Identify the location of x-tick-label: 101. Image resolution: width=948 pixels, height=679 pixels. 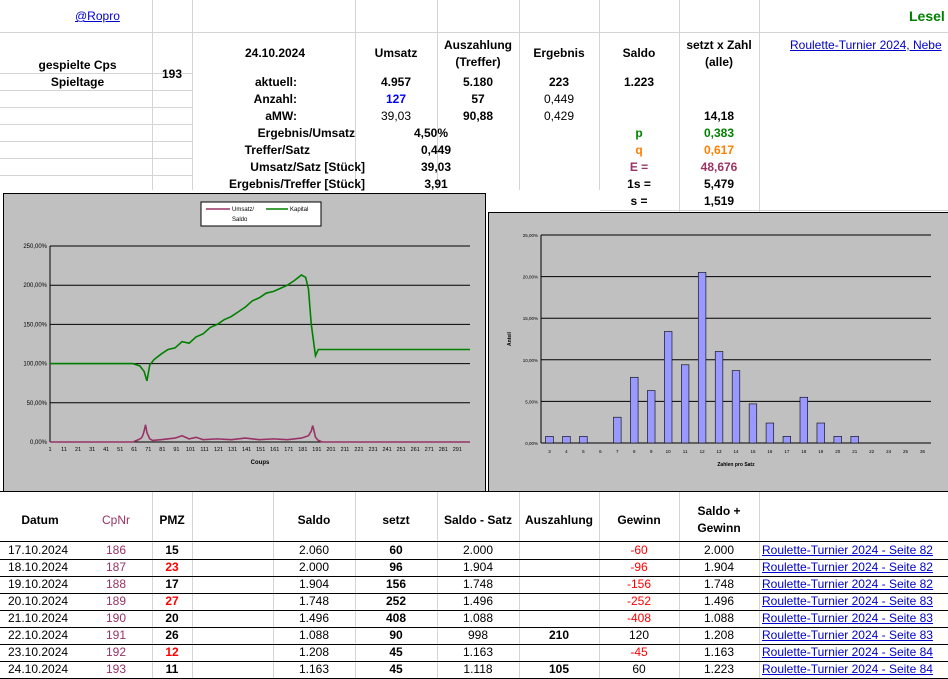
(190, 450).